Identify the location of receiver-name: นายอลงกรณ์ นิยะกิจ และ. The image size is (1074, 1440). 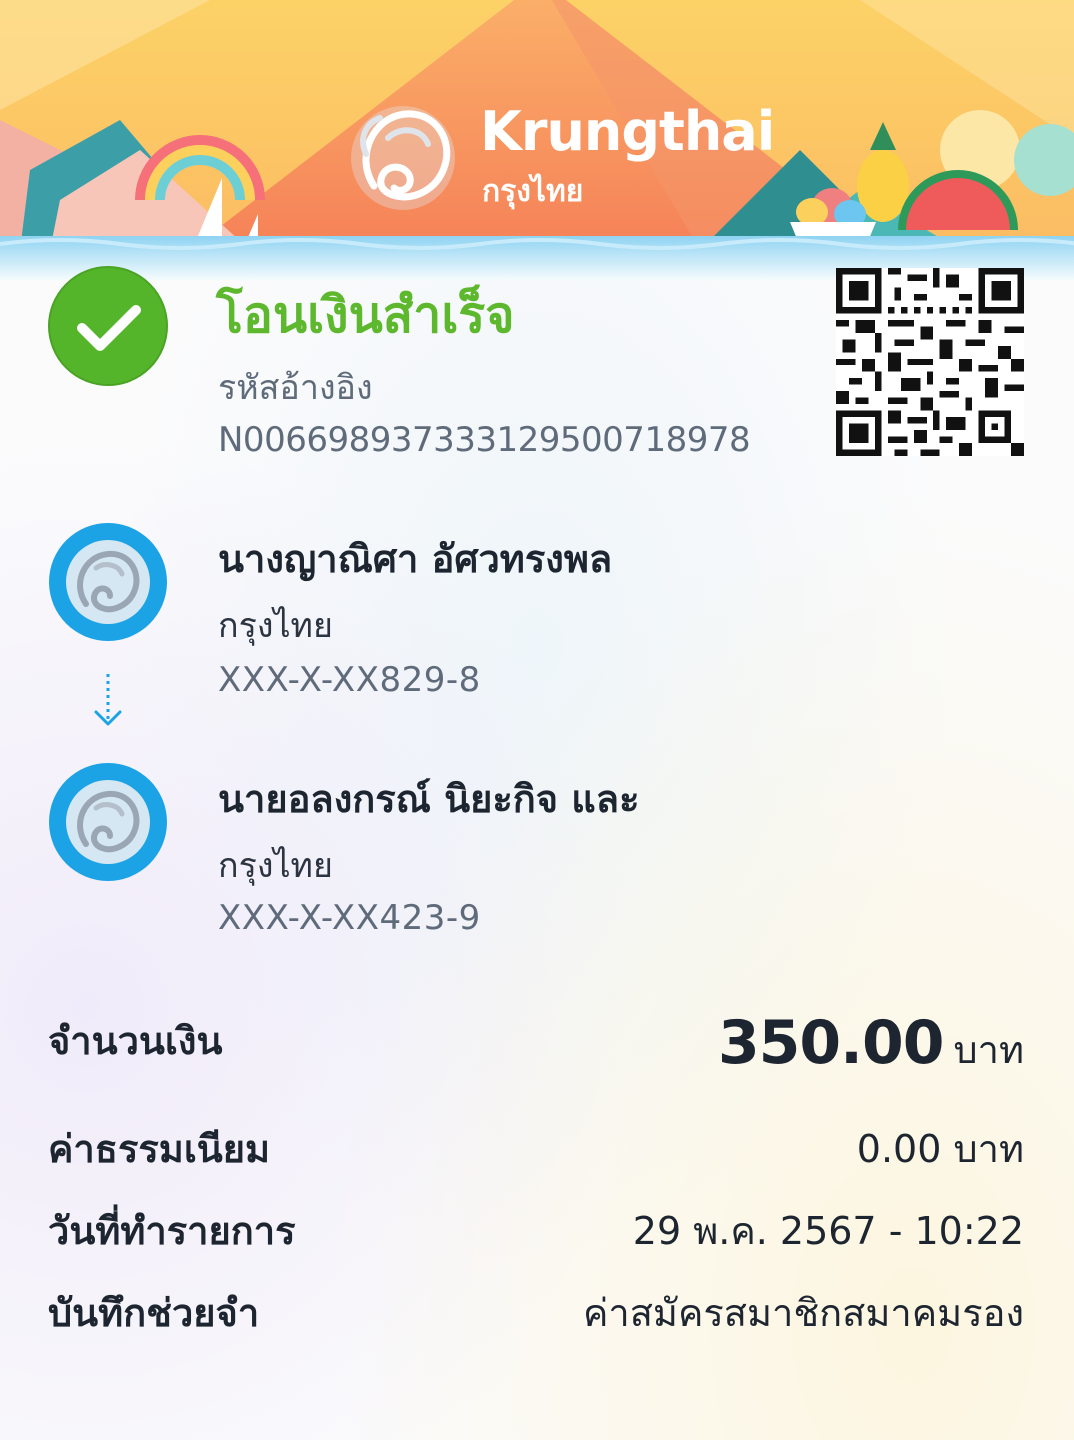
(429, 799).